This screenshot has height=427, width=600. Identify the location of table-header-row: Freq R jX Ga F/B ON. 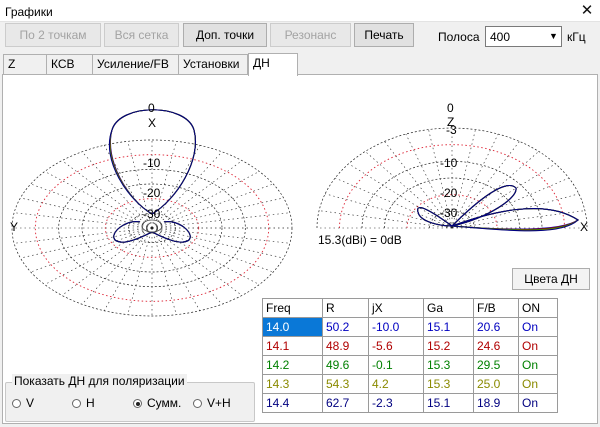
(410, 308).